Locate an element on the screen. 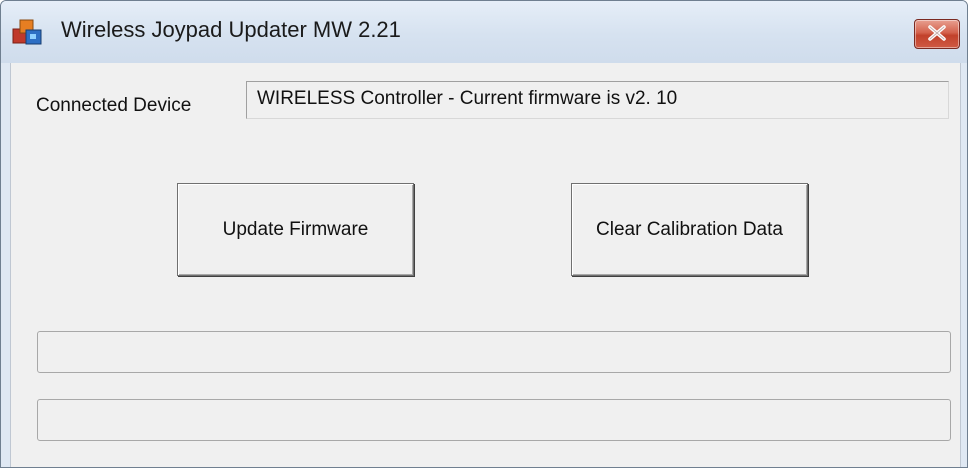 The width and height of the screenshot is (968, 468). window-title: Wireless Joypad Updater MW 2.21 is located at coordinates (231, 29).